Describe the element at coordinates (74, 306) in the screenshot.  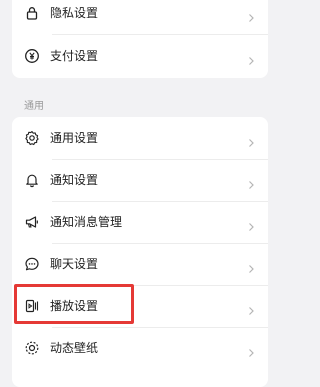
I see `playback-settings-label: 播放设置` at that location.